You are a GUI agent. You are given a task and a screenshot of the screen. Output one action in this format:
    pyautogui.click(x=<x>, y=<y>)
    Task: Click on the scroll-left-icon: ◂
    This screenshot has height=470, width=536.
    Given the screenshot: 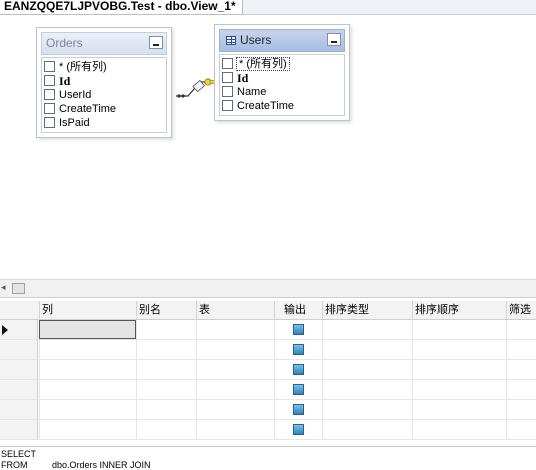 What is the action you would take?
    pyautogui.click(x=3, y=288)
    